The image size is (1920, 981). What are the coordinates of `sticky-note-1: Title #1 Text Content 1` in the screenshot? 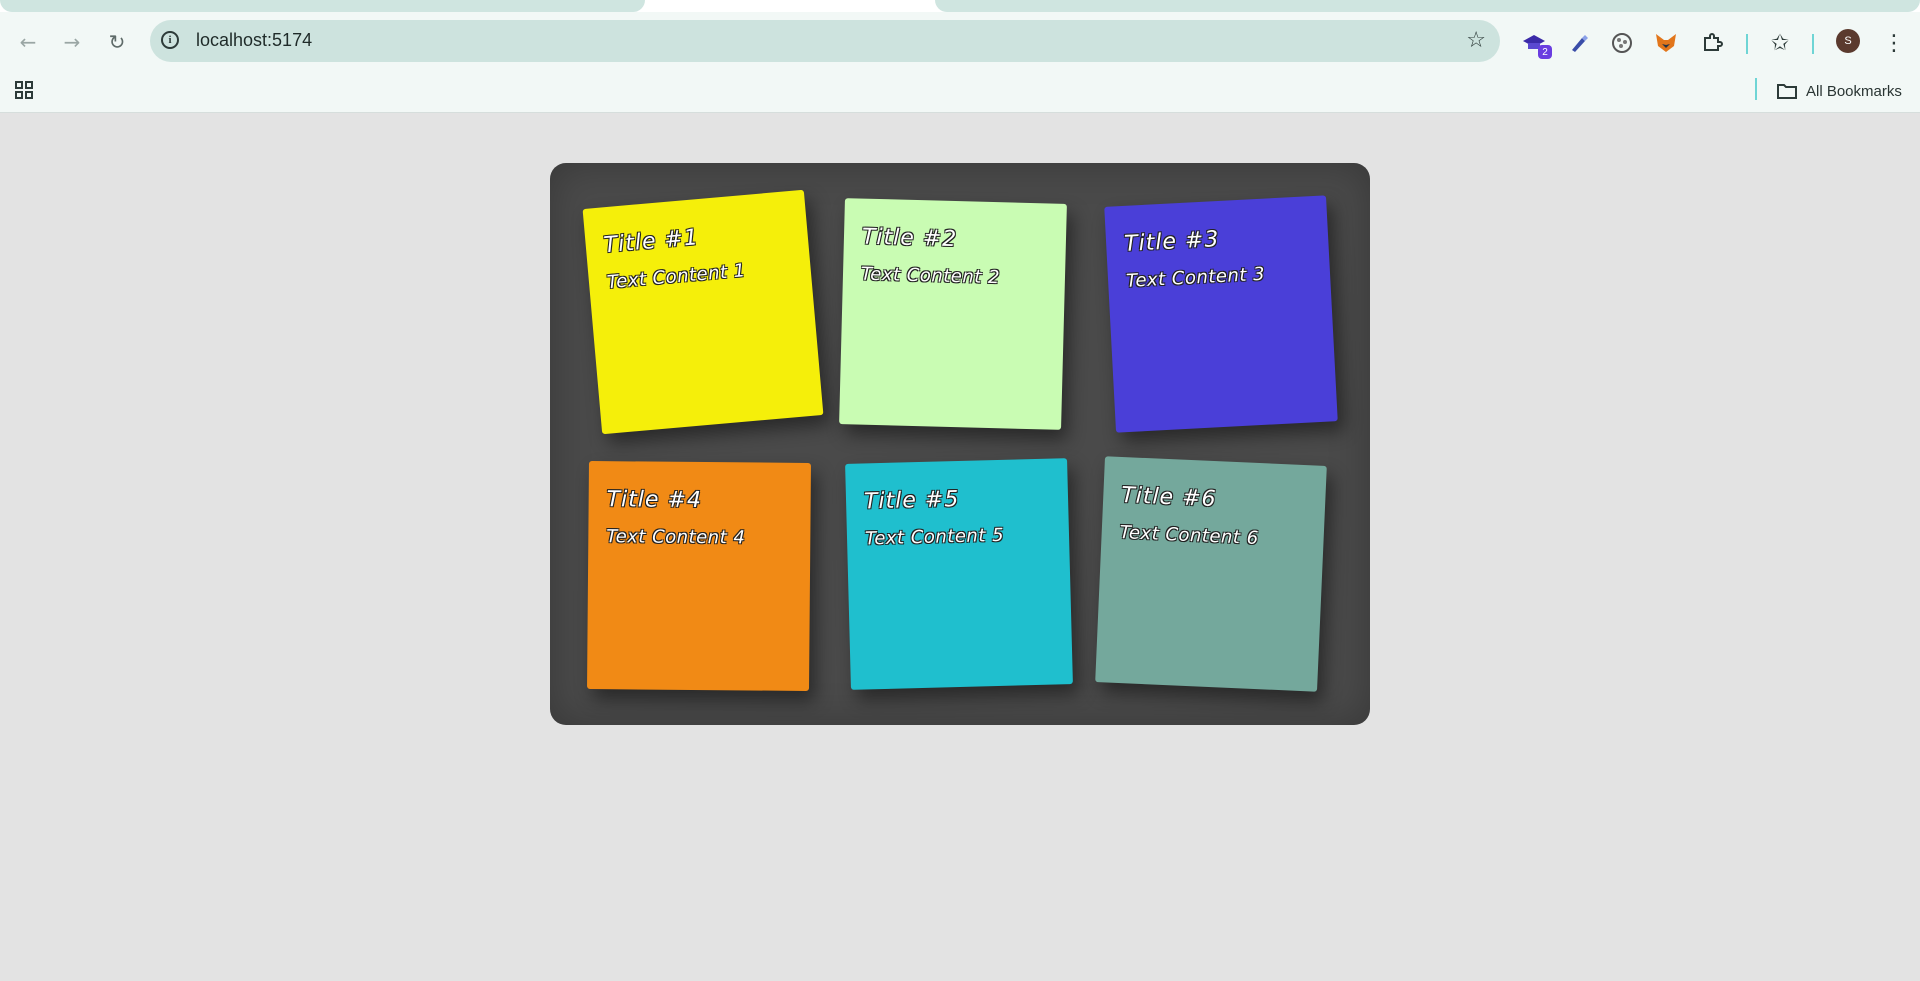 It's located at (703, 312).